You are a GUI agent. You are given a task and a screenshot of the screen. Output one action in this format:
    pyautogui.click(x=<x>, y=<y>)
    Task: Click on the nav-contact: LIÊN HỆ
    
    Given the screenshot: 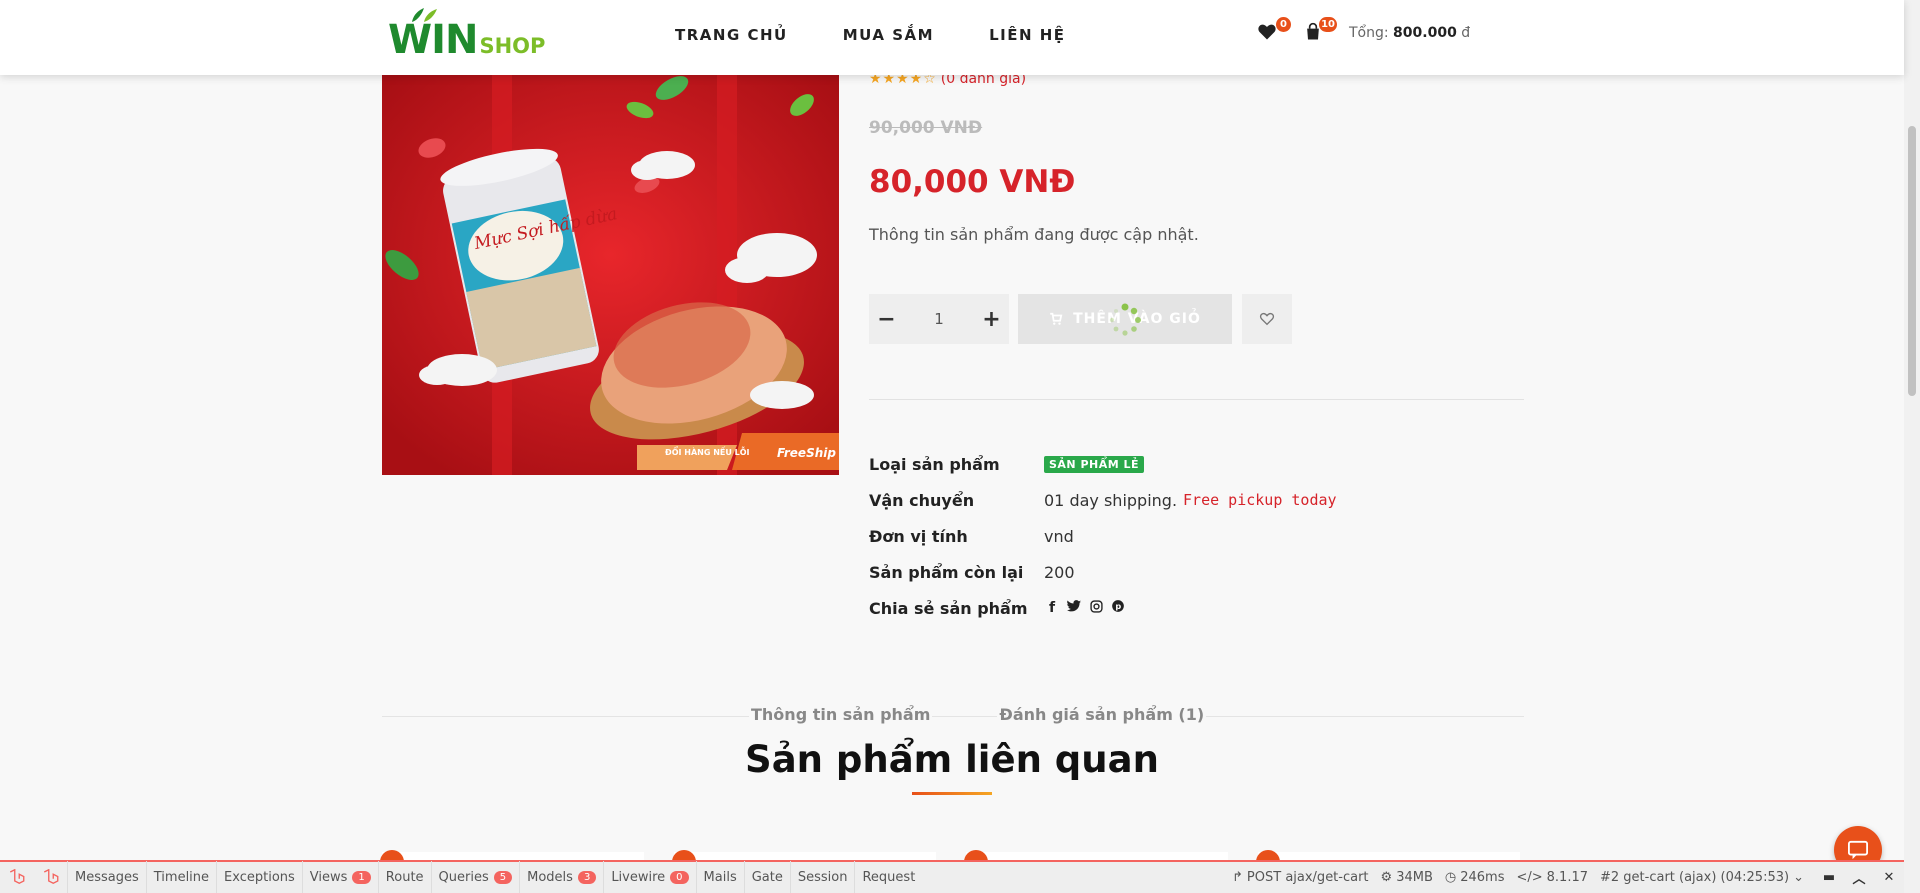 What is the action you would take?
    pyautogui.click(x=1027, y=35)
    